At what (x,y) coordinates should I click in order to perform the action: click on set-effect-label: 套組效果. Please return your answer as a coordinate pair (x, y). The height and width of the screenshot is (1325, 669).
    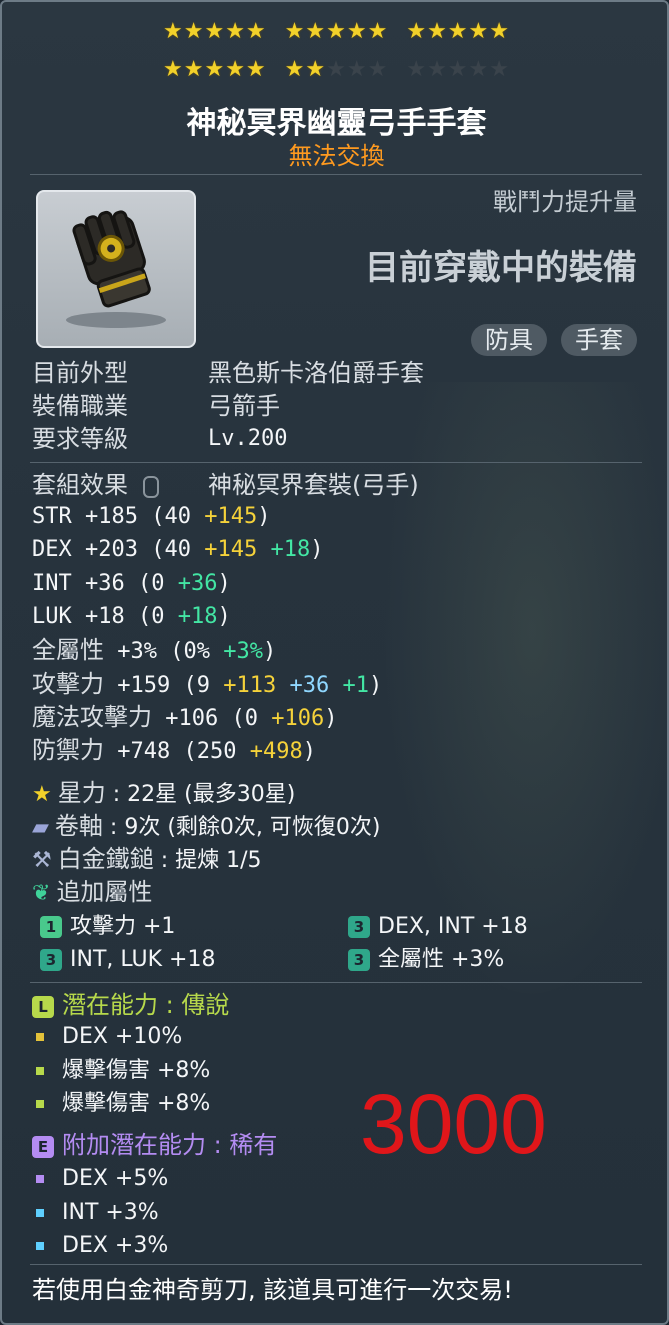
    Looking at the image, I should click on (80, 485).